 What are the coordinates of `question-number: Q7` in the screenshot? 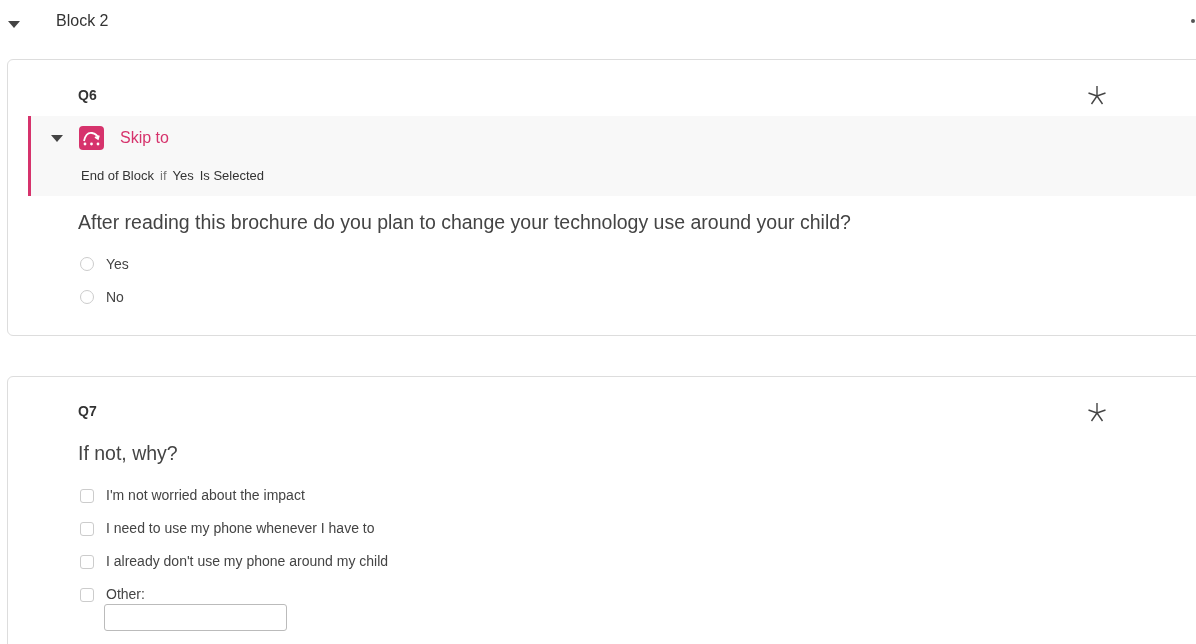 It's located at (87, 412).